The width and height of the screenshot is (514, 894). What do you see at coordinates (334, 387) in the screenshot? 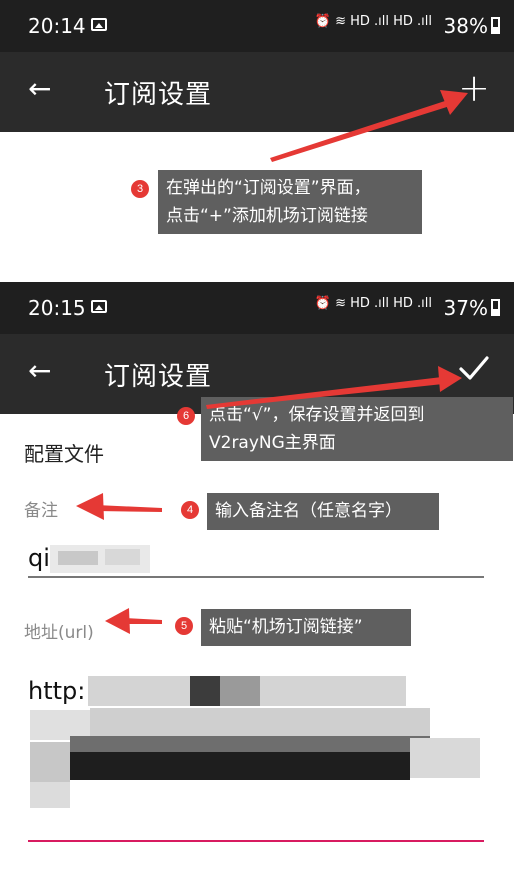
I see `arrow-to-check` at bounding box center [334, 387].